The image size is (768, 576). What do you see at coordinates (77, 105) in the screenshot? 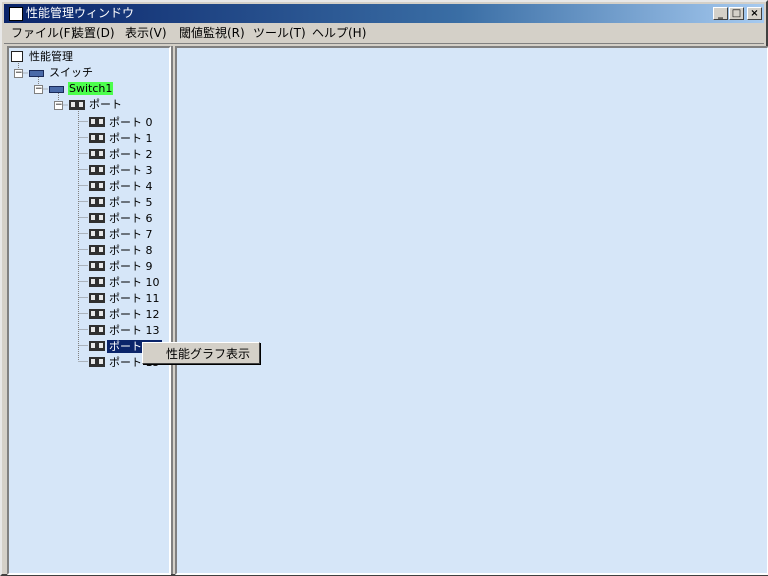
I see `port-group-icon` at bounding box center [77, 105].